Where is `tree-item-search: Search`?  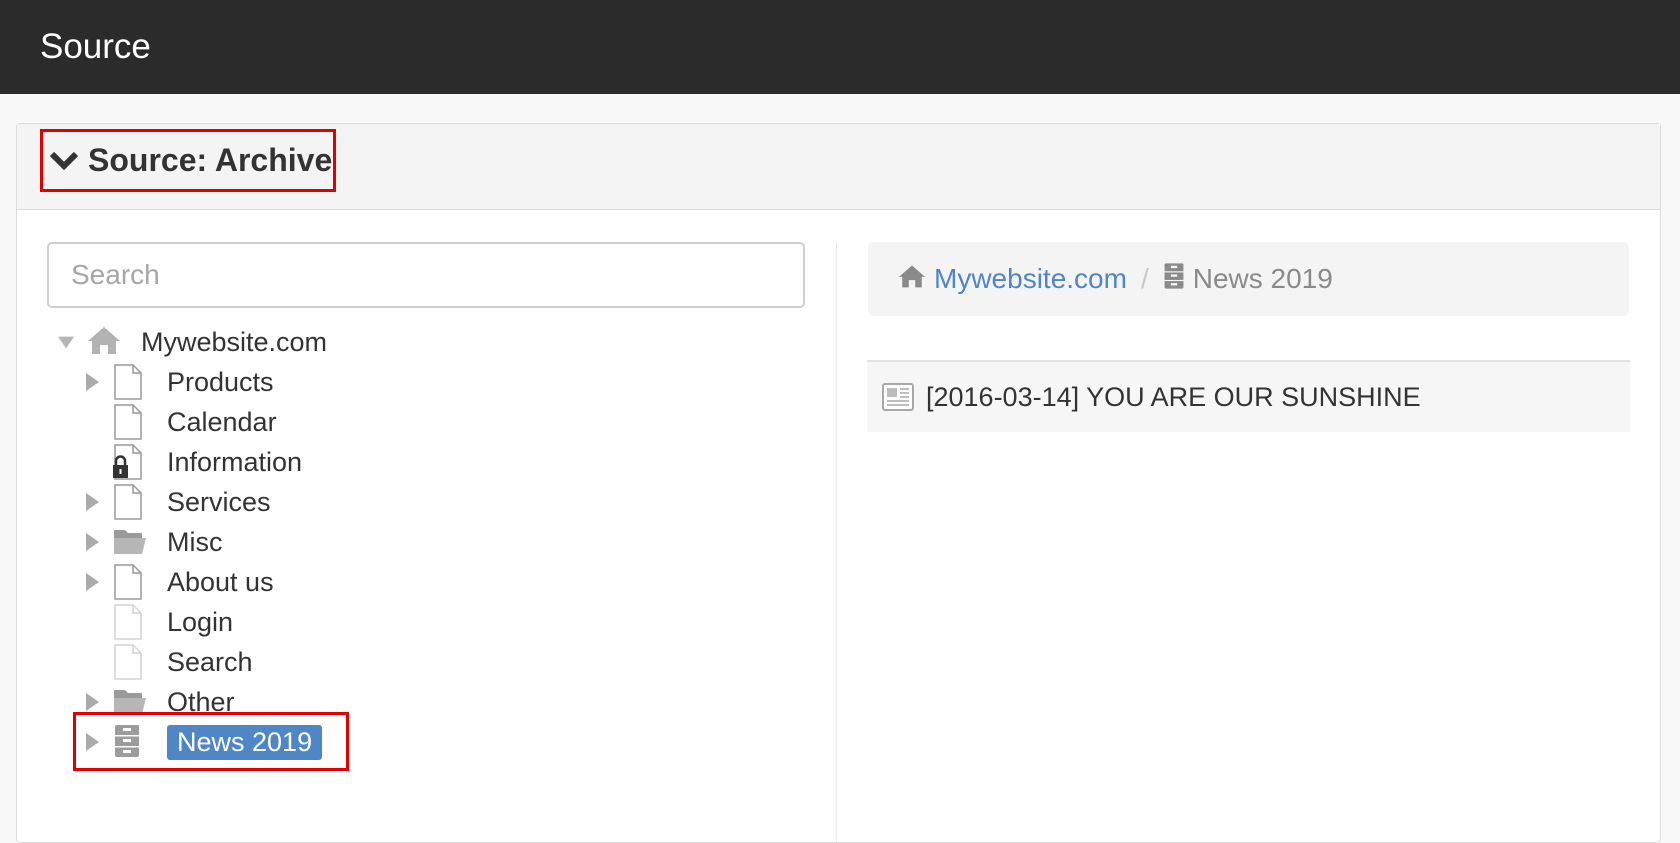
tree-item-search: Search is located at coordinates (168, 662).